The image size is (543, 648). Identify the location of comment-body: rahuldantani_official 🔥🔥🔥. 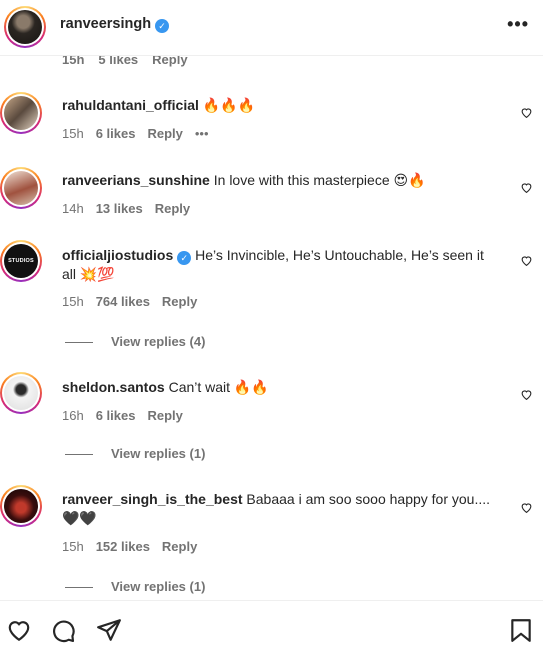
(277, 105).